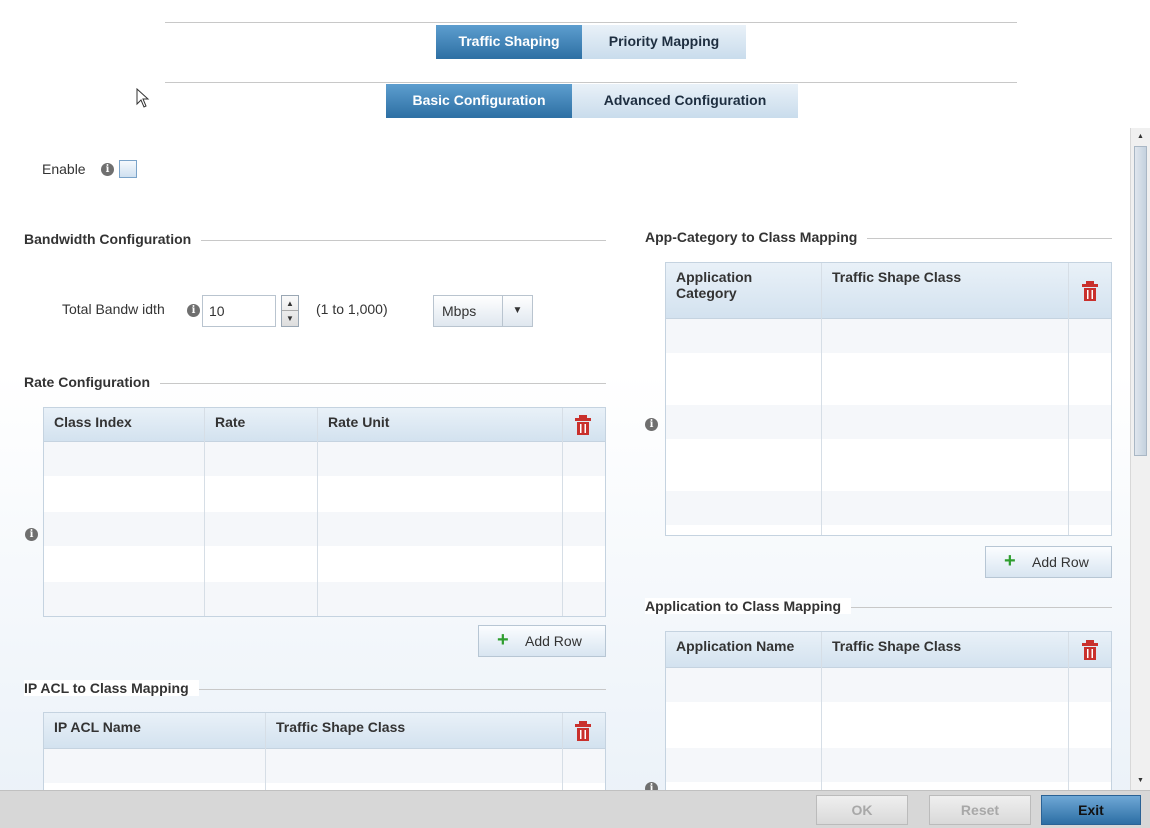  Describe the element at coordinates (113, 309) in the screenshot. I see `total-bandwidth-label: Total Bandw idth` at that location.